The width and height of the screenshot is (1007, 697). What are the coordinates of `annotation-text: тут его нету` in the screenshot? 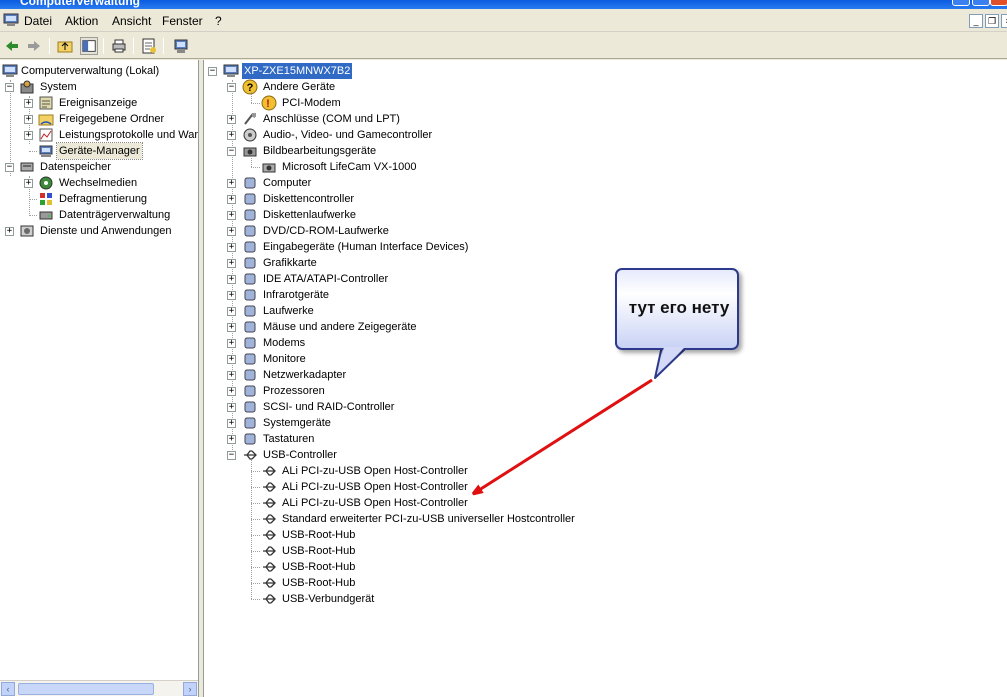 It's located at (679, 307).